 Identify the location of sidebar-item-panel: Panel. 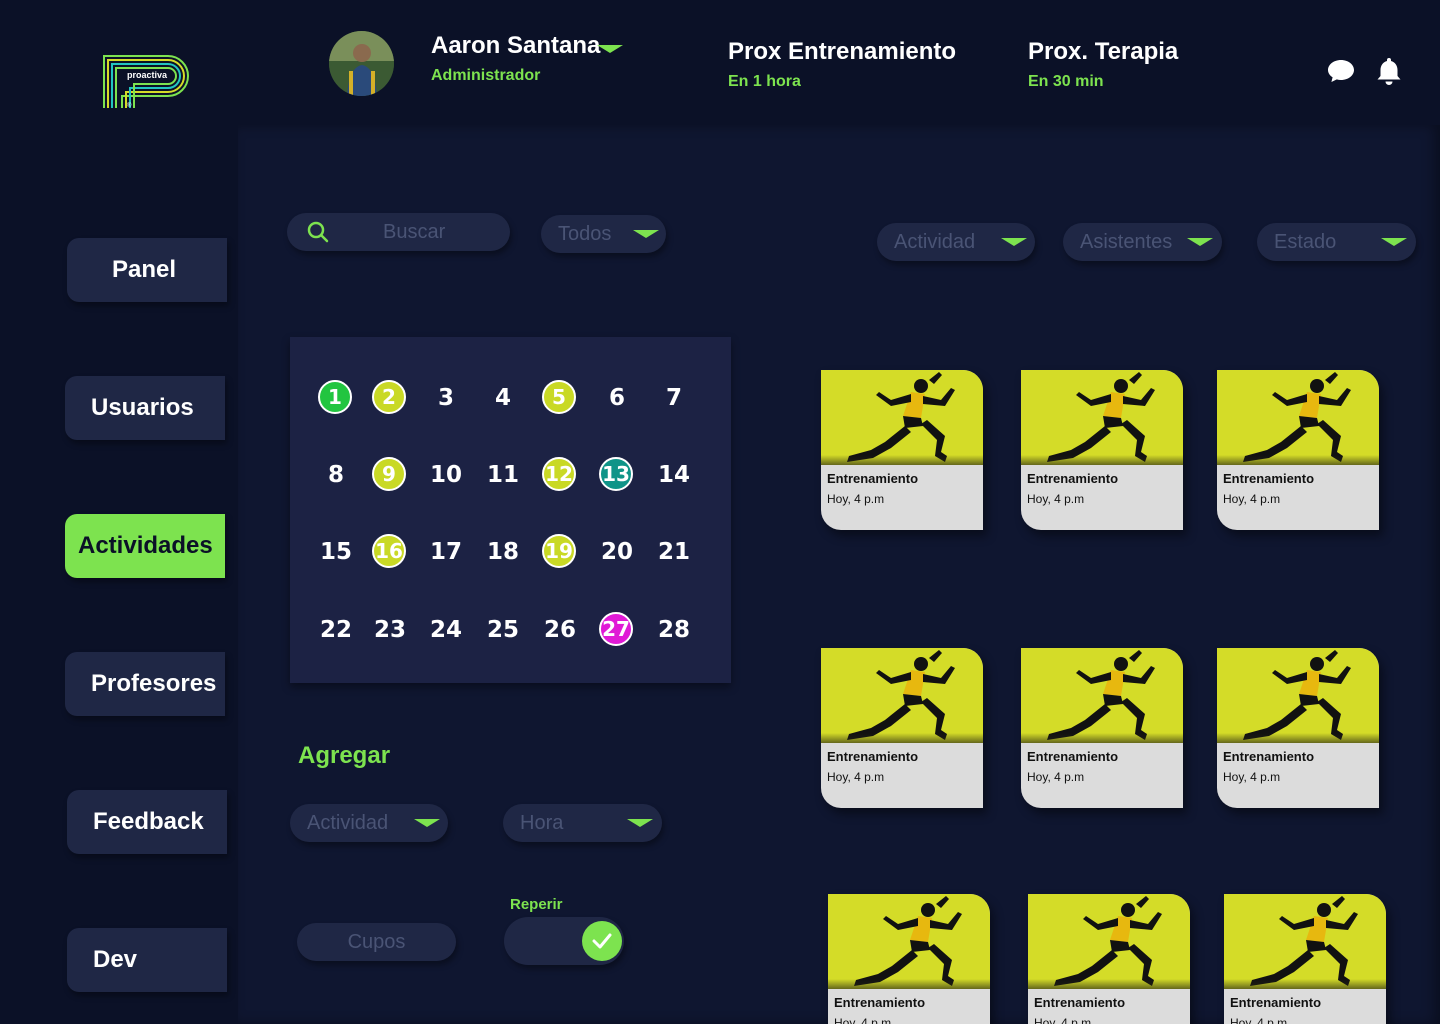
(147, 270).